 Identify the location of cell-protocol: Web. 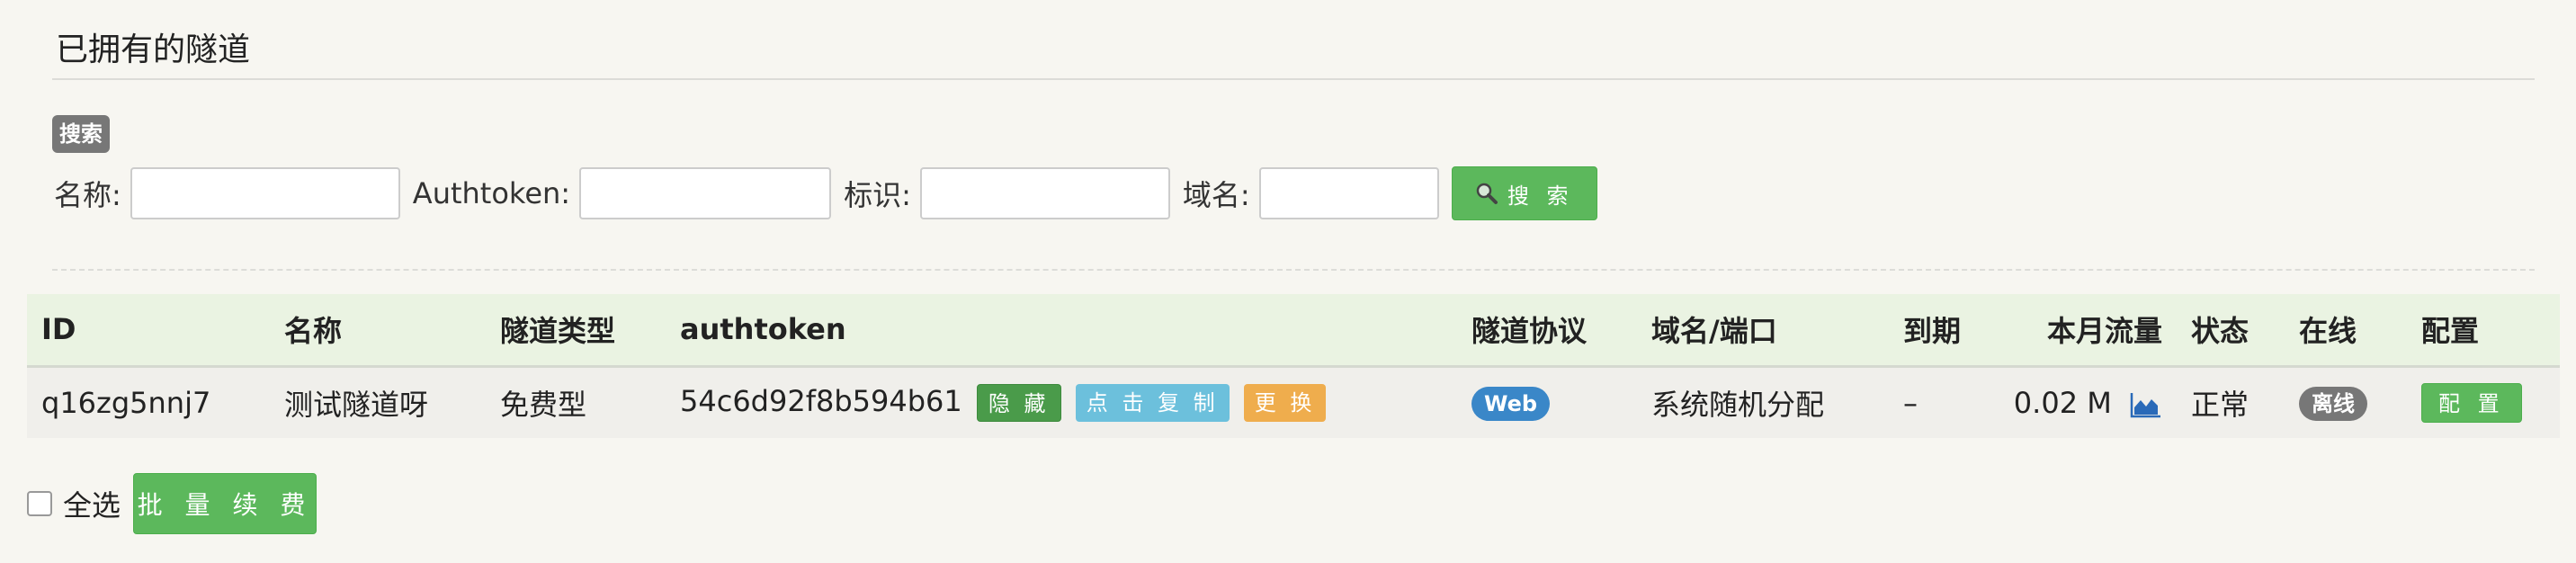
(1547, 402).